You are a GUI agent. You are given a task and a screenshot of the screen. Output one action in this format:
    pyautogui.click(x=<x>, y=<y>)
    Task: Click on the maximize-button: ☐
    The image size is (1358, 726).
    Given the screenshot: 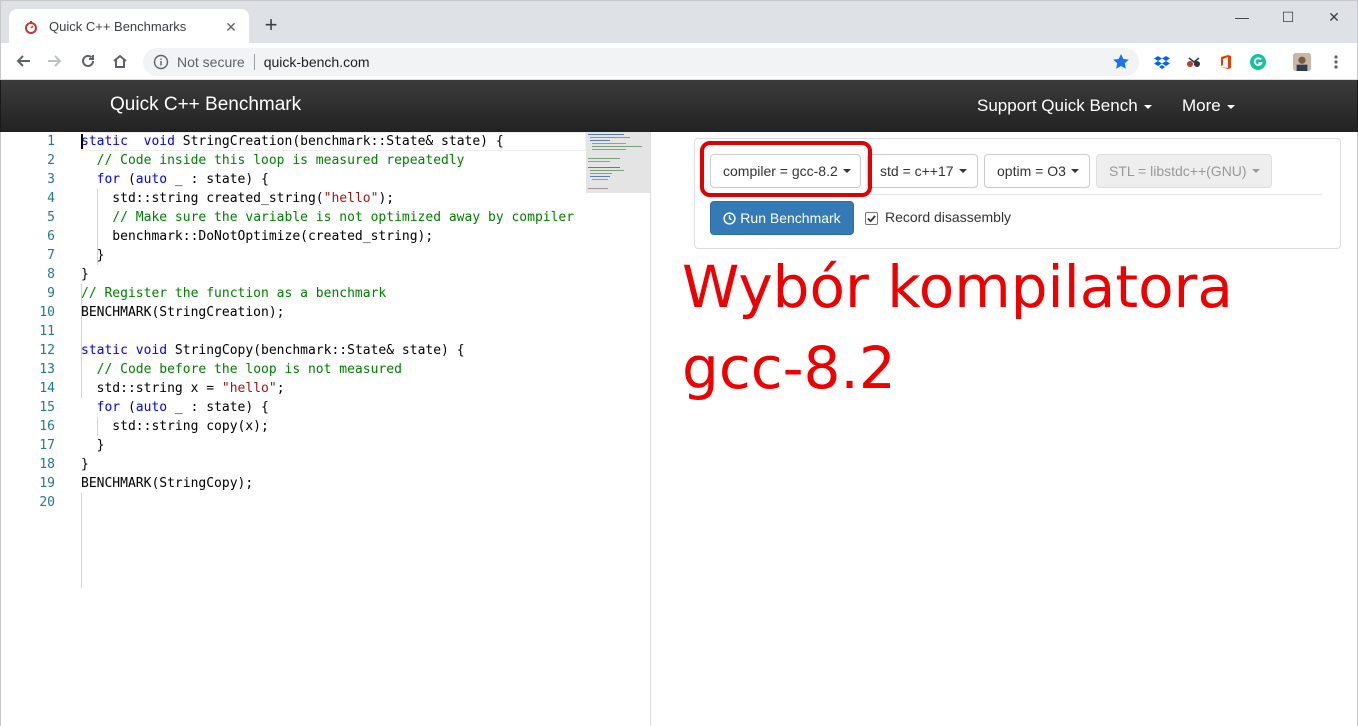 What is the action you would take?
    pyautogui.click(x=1288, y=17)
    